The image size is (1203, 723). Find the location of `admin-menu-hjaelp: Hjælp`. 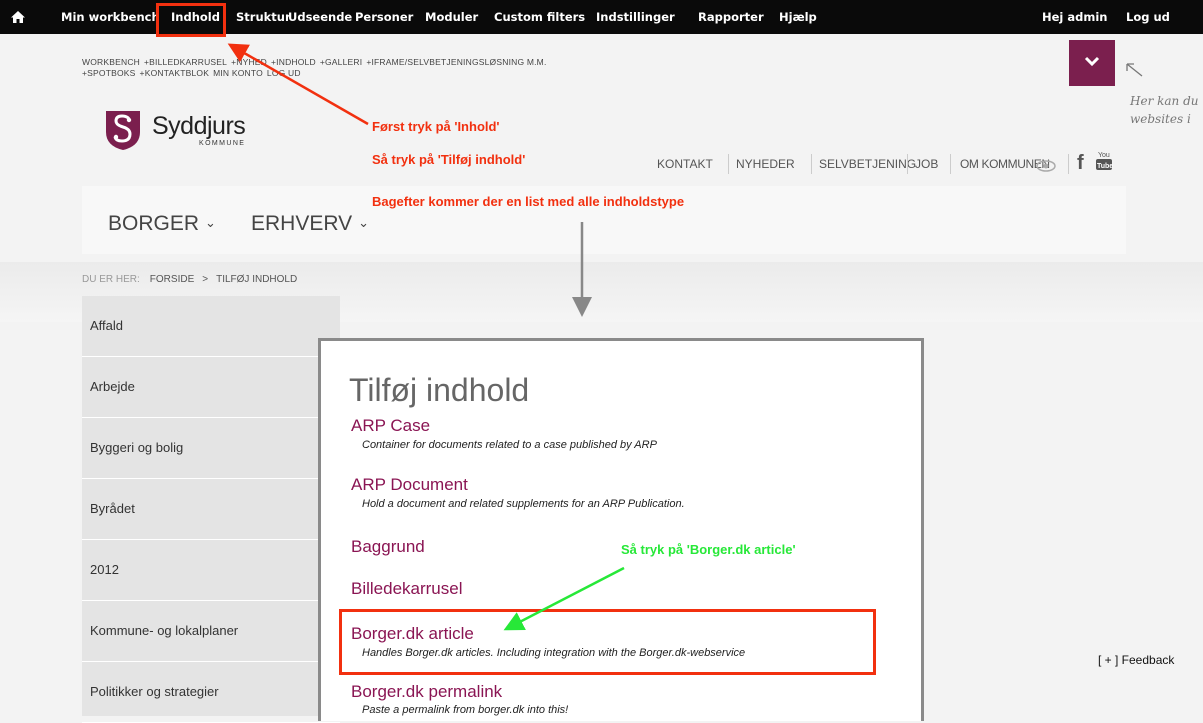

admin-menu-hjaelp: Hjælp is located at coordinates (798, 17).